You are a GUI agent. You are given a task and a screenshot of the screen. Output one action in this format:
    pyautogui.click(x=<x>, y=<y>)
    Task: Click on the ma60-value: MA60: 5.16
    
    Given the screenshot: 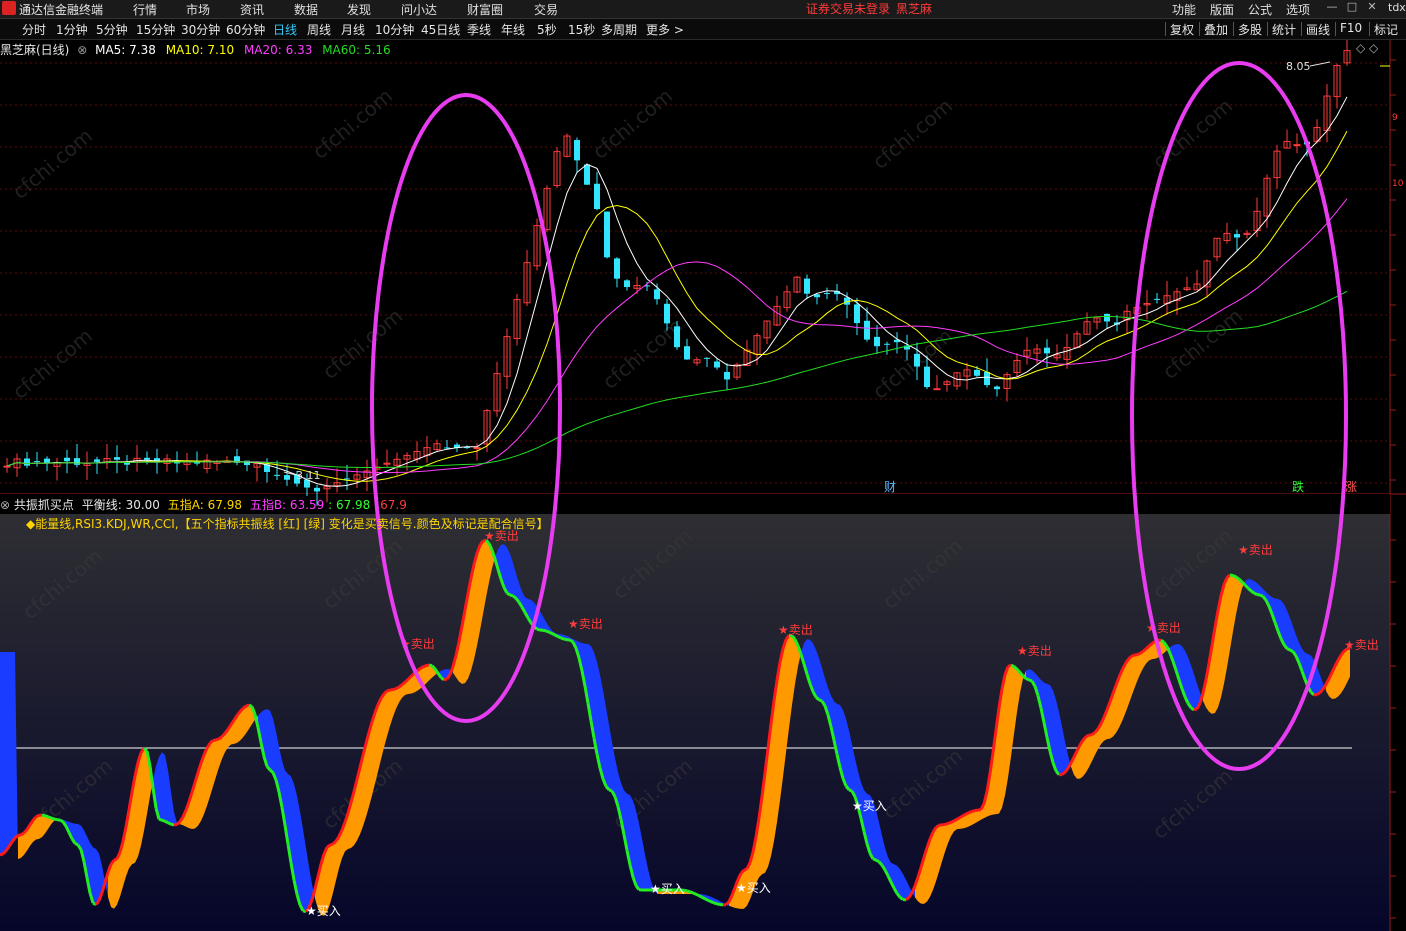 What is the action you would take?
    pyautogui.click(x=356, y=50)
    